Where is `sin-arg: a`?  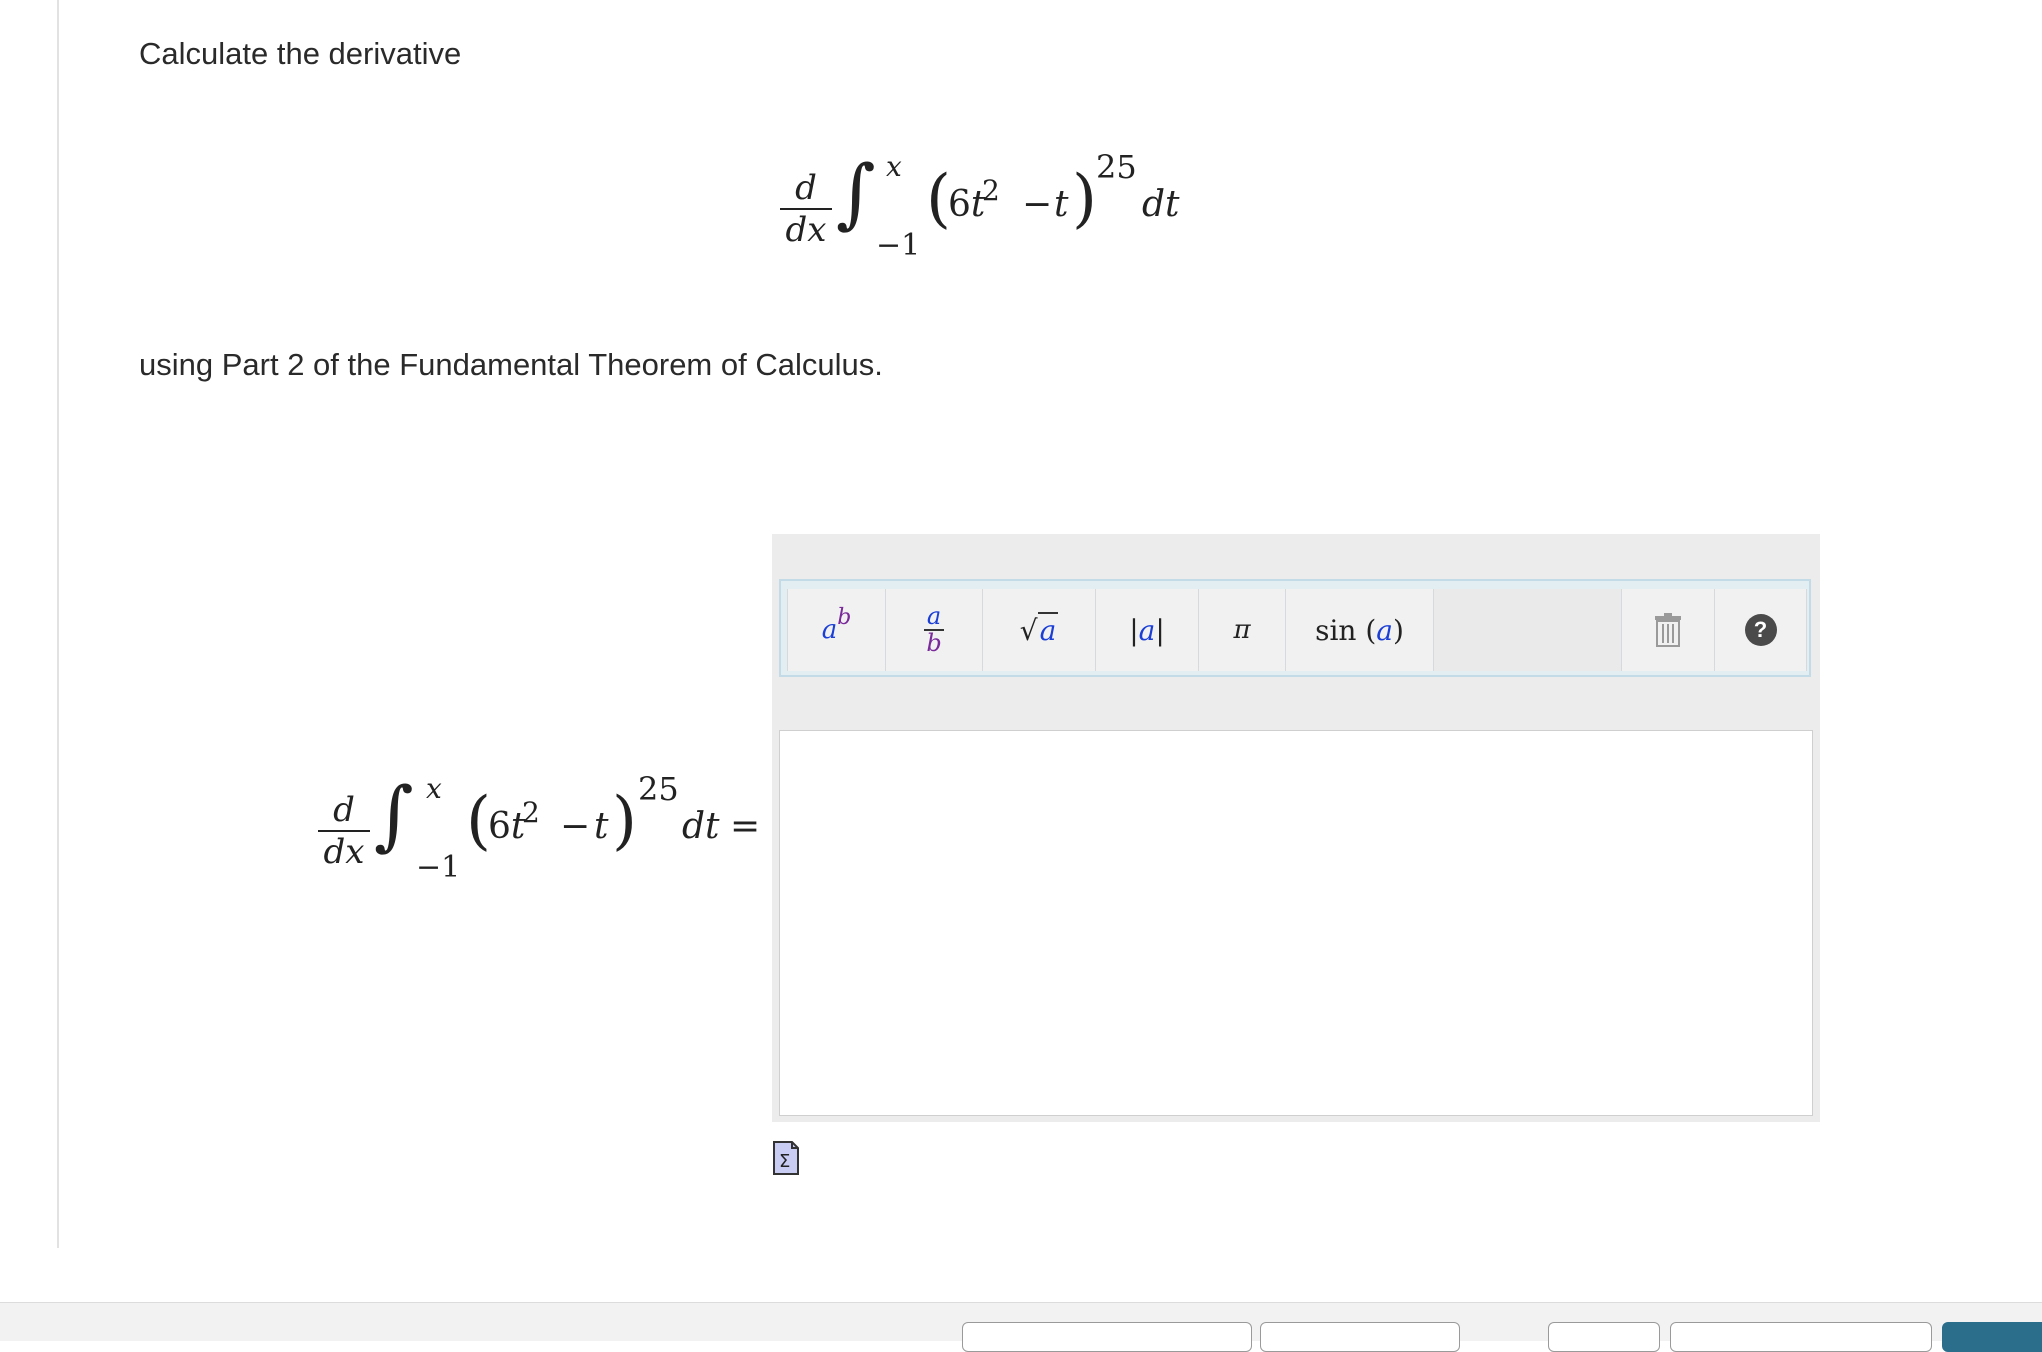
sin-arg: a is located at coordinates (1384, 630).